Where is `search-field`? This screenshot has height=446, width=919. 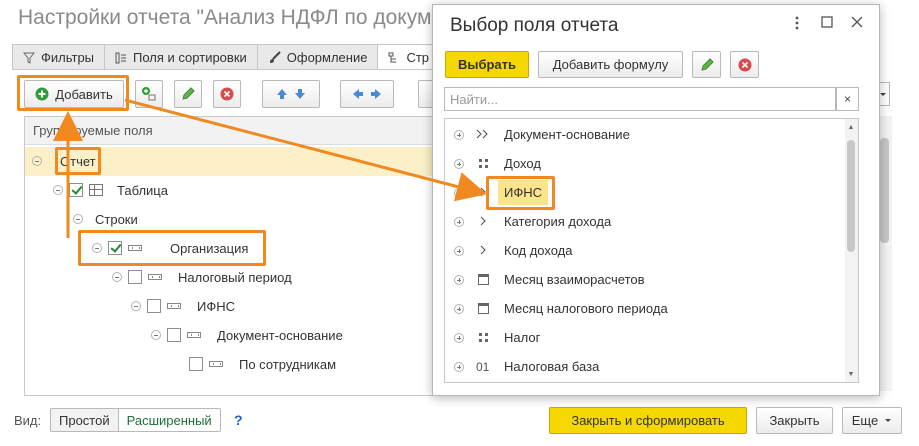
search-field is located at coordinates (640, 99).